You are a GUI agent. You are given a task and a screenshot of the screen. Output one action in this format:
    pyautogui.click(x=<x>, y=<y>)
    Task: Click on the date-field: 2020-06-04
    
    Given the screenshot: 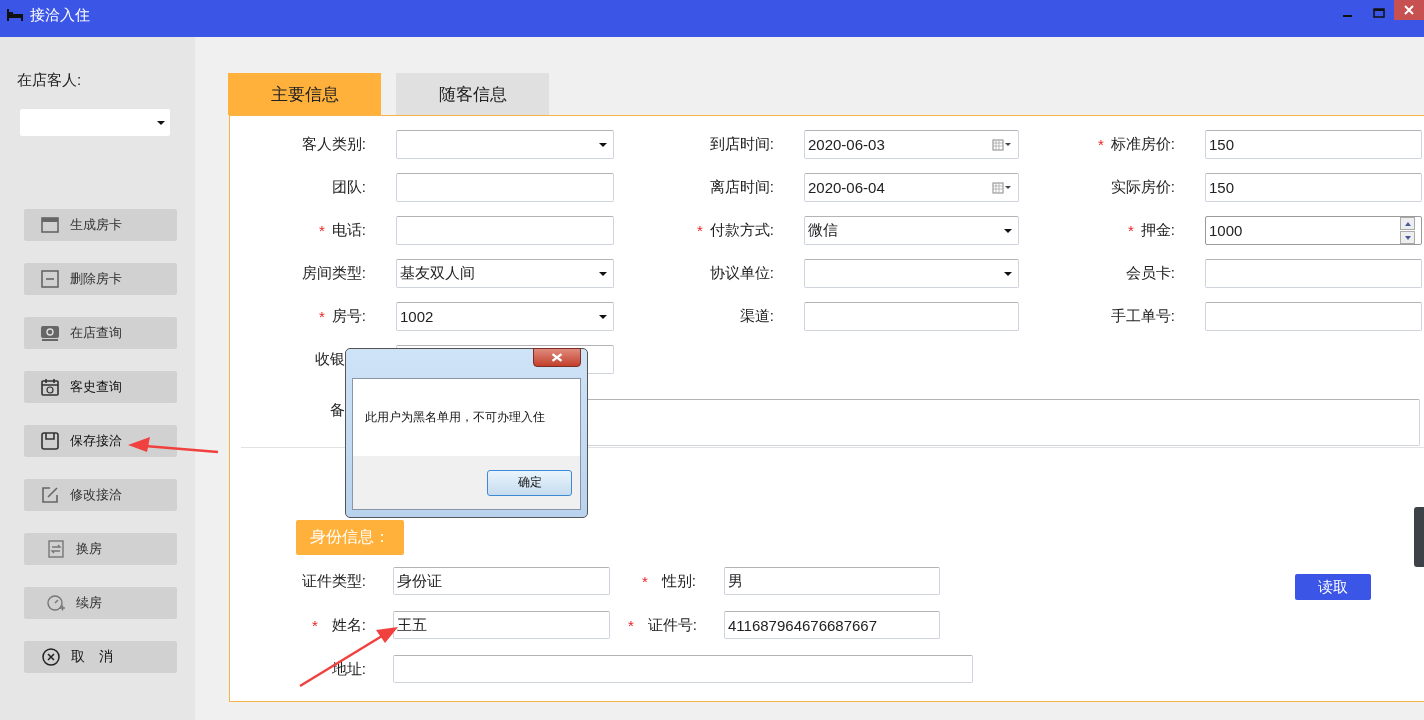 What is the action you would take?
    pyautogui.click(x=911, y=187)
    